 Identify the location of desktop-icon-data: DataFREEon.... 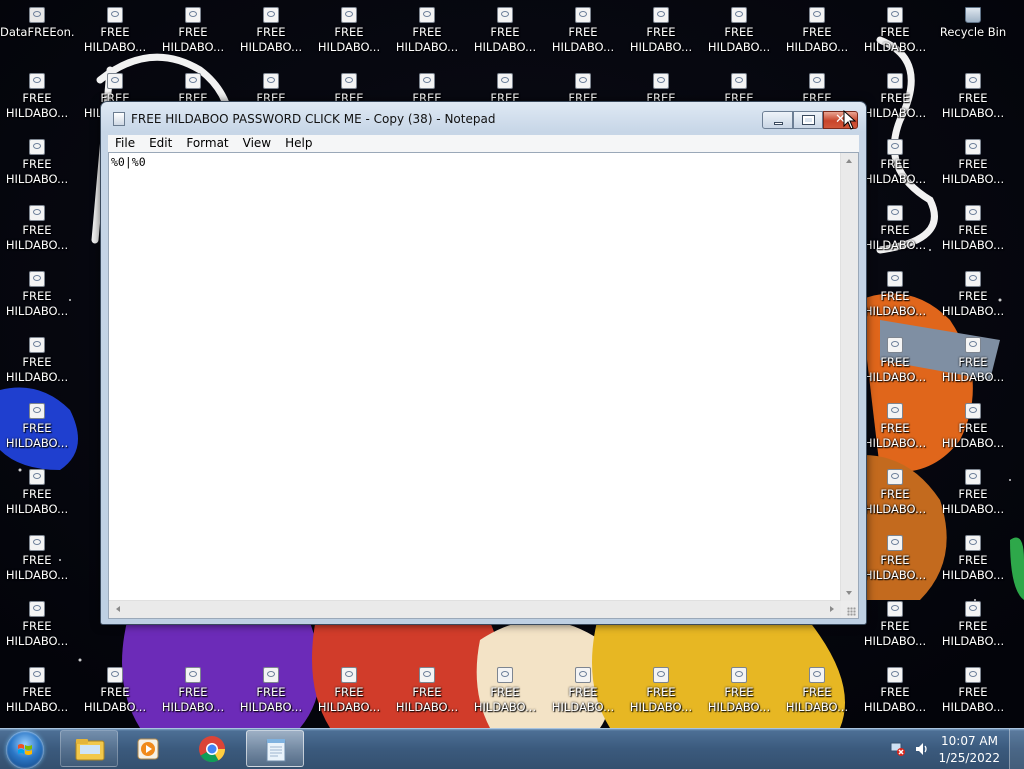
(37, 30).